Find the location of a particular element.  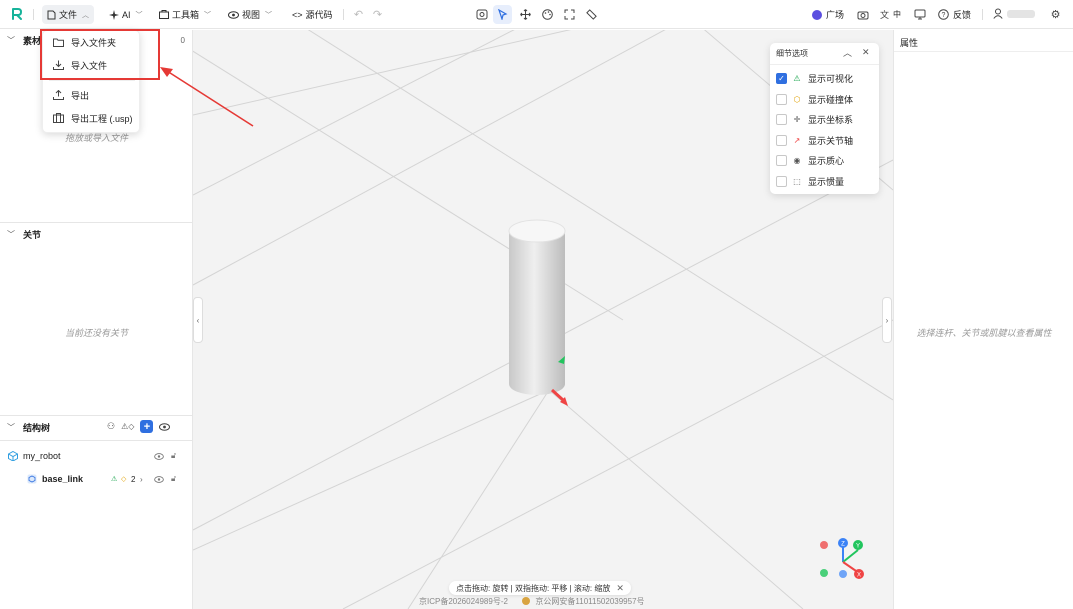

fullscreen-button is located at coordinates (569, 14).